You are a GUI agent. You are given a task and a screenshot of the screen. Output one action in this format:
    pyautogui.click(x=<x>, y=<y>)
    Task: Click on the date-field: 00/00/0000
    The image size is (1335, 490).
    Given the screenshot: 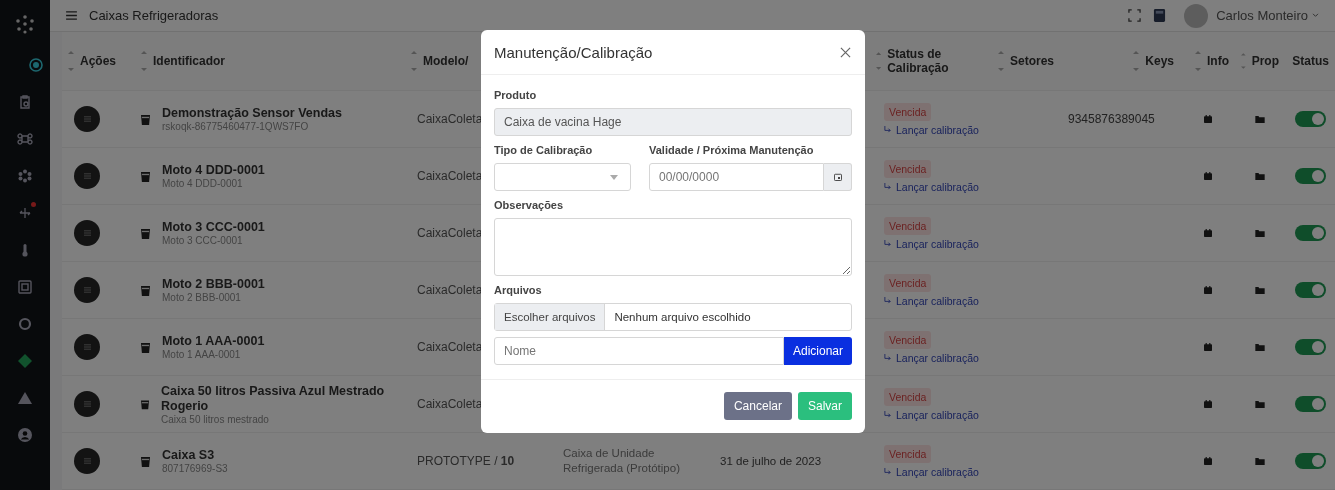 What is the action you would take?
    pyautogui.click(x=736, y=177)
    